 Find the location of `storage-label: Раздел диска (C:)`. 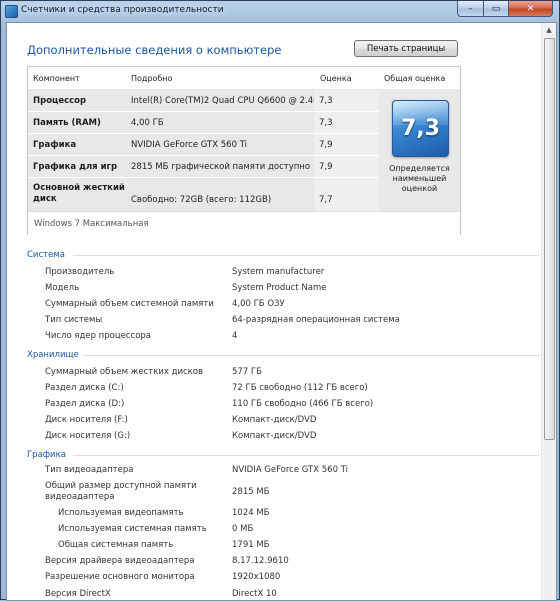

storage-label: Раздел диска (C:) is located at coordinates (84, 388).